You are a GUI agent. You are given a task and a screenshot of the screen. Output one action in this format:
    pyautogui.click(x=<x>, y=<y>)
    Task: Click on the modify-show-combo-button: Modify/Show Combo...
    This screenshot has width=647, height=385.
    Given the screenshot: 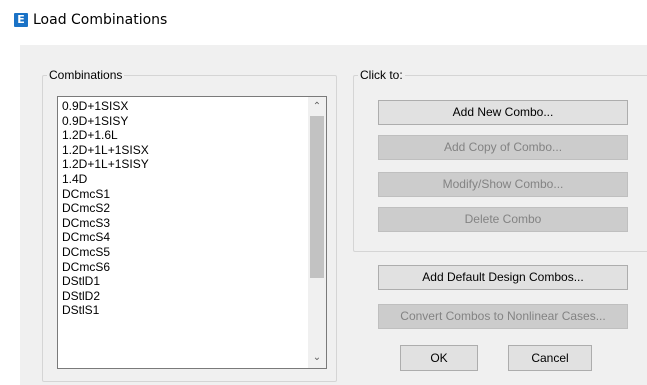 What is the action you would take?
    pyautogui.click(x=503, y=184)
    